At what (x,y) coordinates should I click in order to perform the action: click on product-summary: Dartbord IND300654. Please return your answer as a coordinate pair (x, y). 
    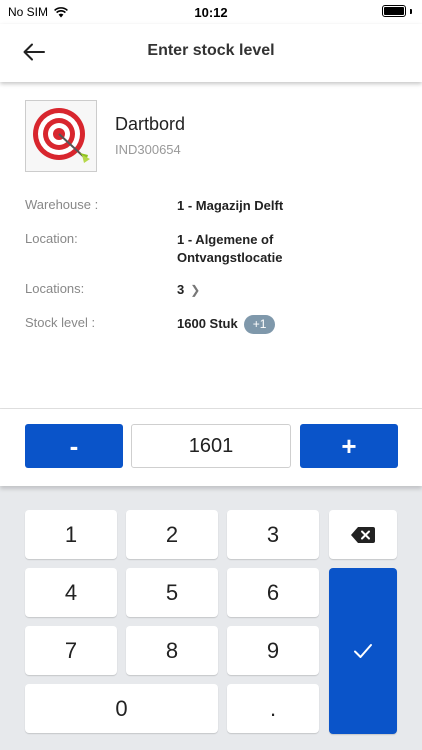
    Looking at the image, I should click on (223, 137).